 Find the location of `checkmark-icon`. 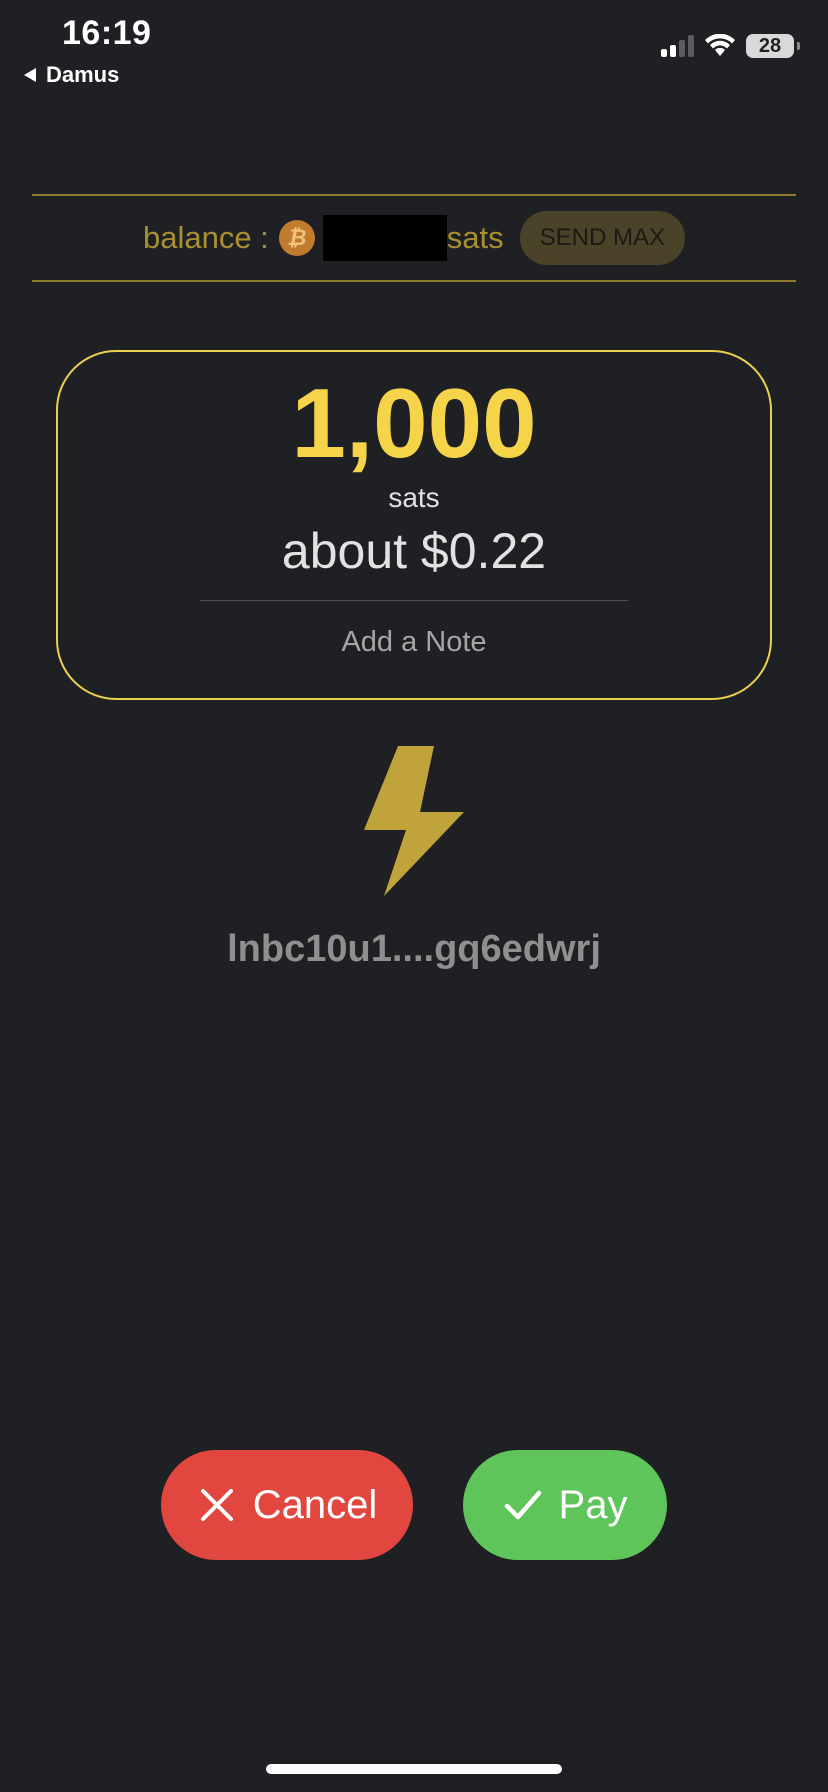

checkmark-icon is located at coordinates (522, 1505).